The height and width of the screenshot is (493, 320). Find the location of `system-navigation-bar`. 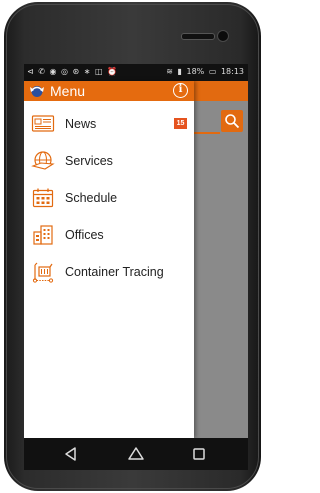

system-navigation-bar is located at coordinates (136, 454).